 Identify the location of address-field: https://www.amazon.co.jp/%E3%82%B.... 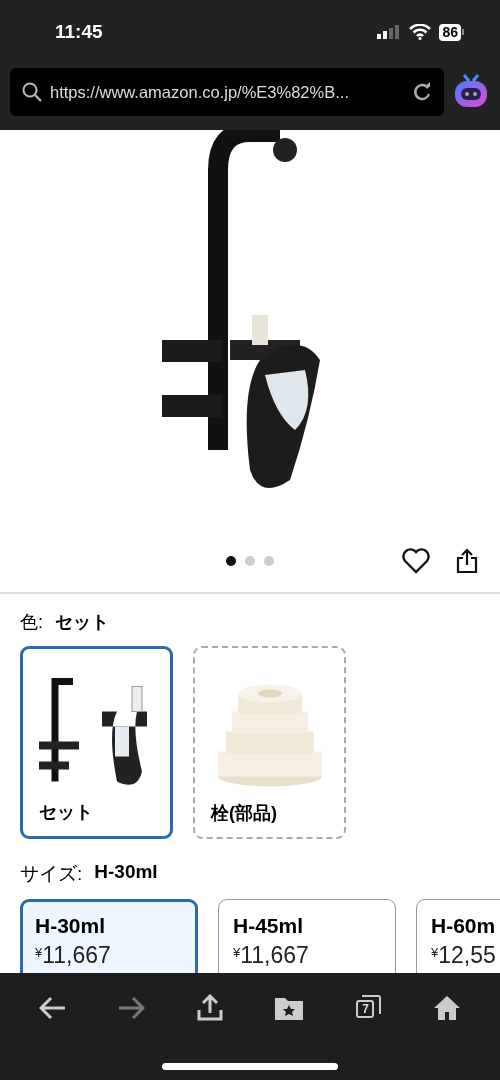
(227, 92).